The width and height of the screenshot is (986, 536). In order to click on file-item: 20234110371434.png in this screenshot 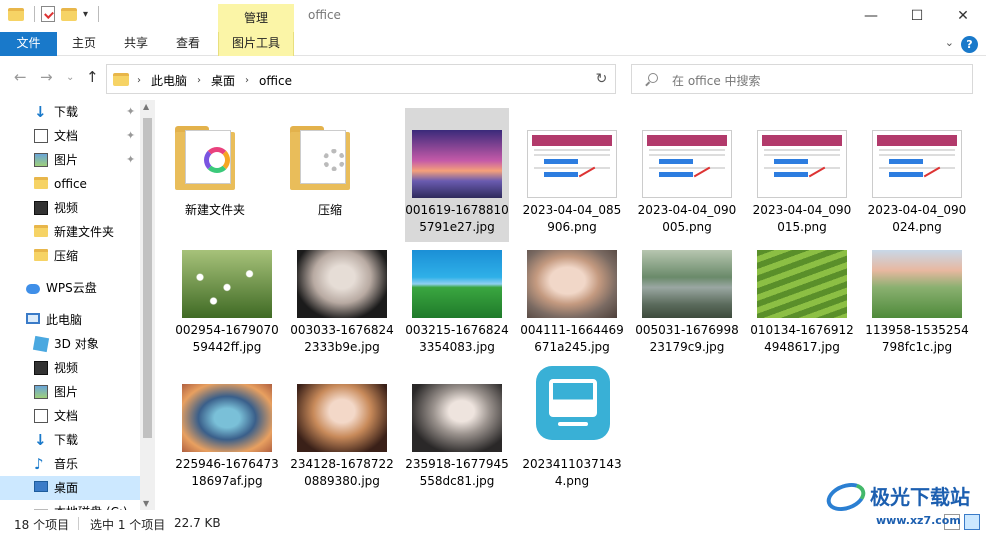, I will do `click(572, 429)`.